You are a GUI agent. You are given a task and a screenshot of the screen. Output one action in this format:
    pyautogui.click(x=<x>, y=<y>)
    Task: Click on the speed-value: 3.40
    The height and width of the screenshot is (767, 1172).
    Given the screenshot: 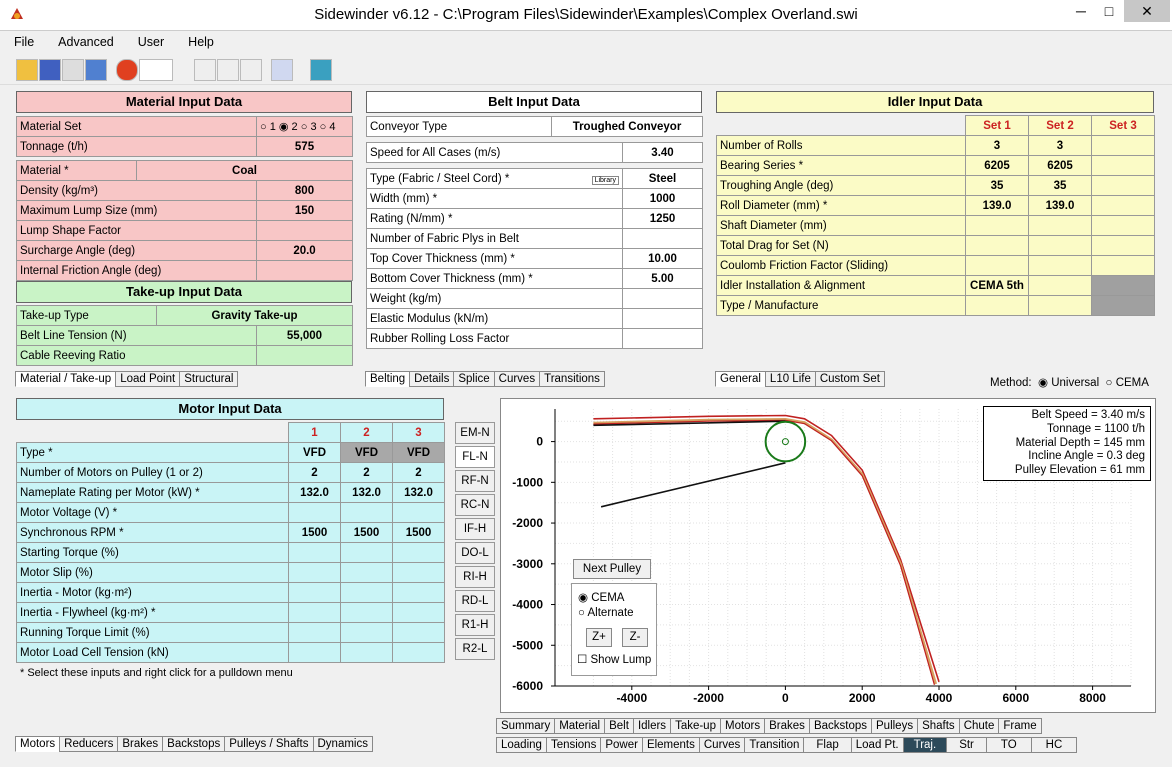 What is the action you would take?
    pyautogui.click(x=662, y=152)
    